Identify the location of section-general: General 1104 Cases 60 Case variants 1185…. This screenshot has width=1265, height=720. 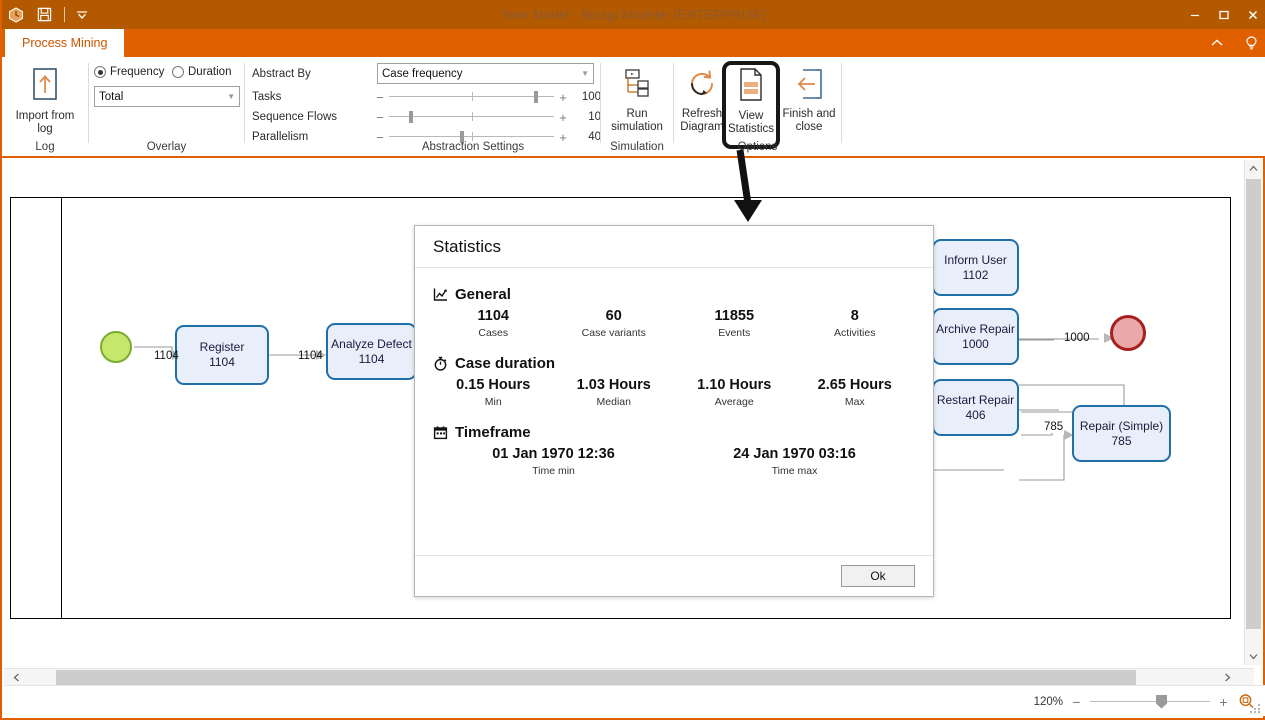
(674, 313).